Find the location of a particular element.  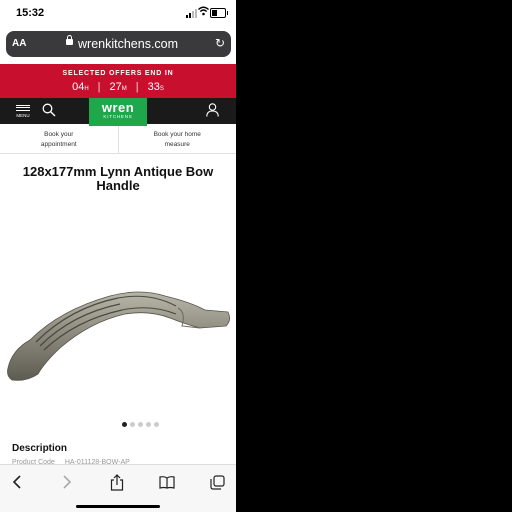

share-icon is located at coordinates (117, 482).